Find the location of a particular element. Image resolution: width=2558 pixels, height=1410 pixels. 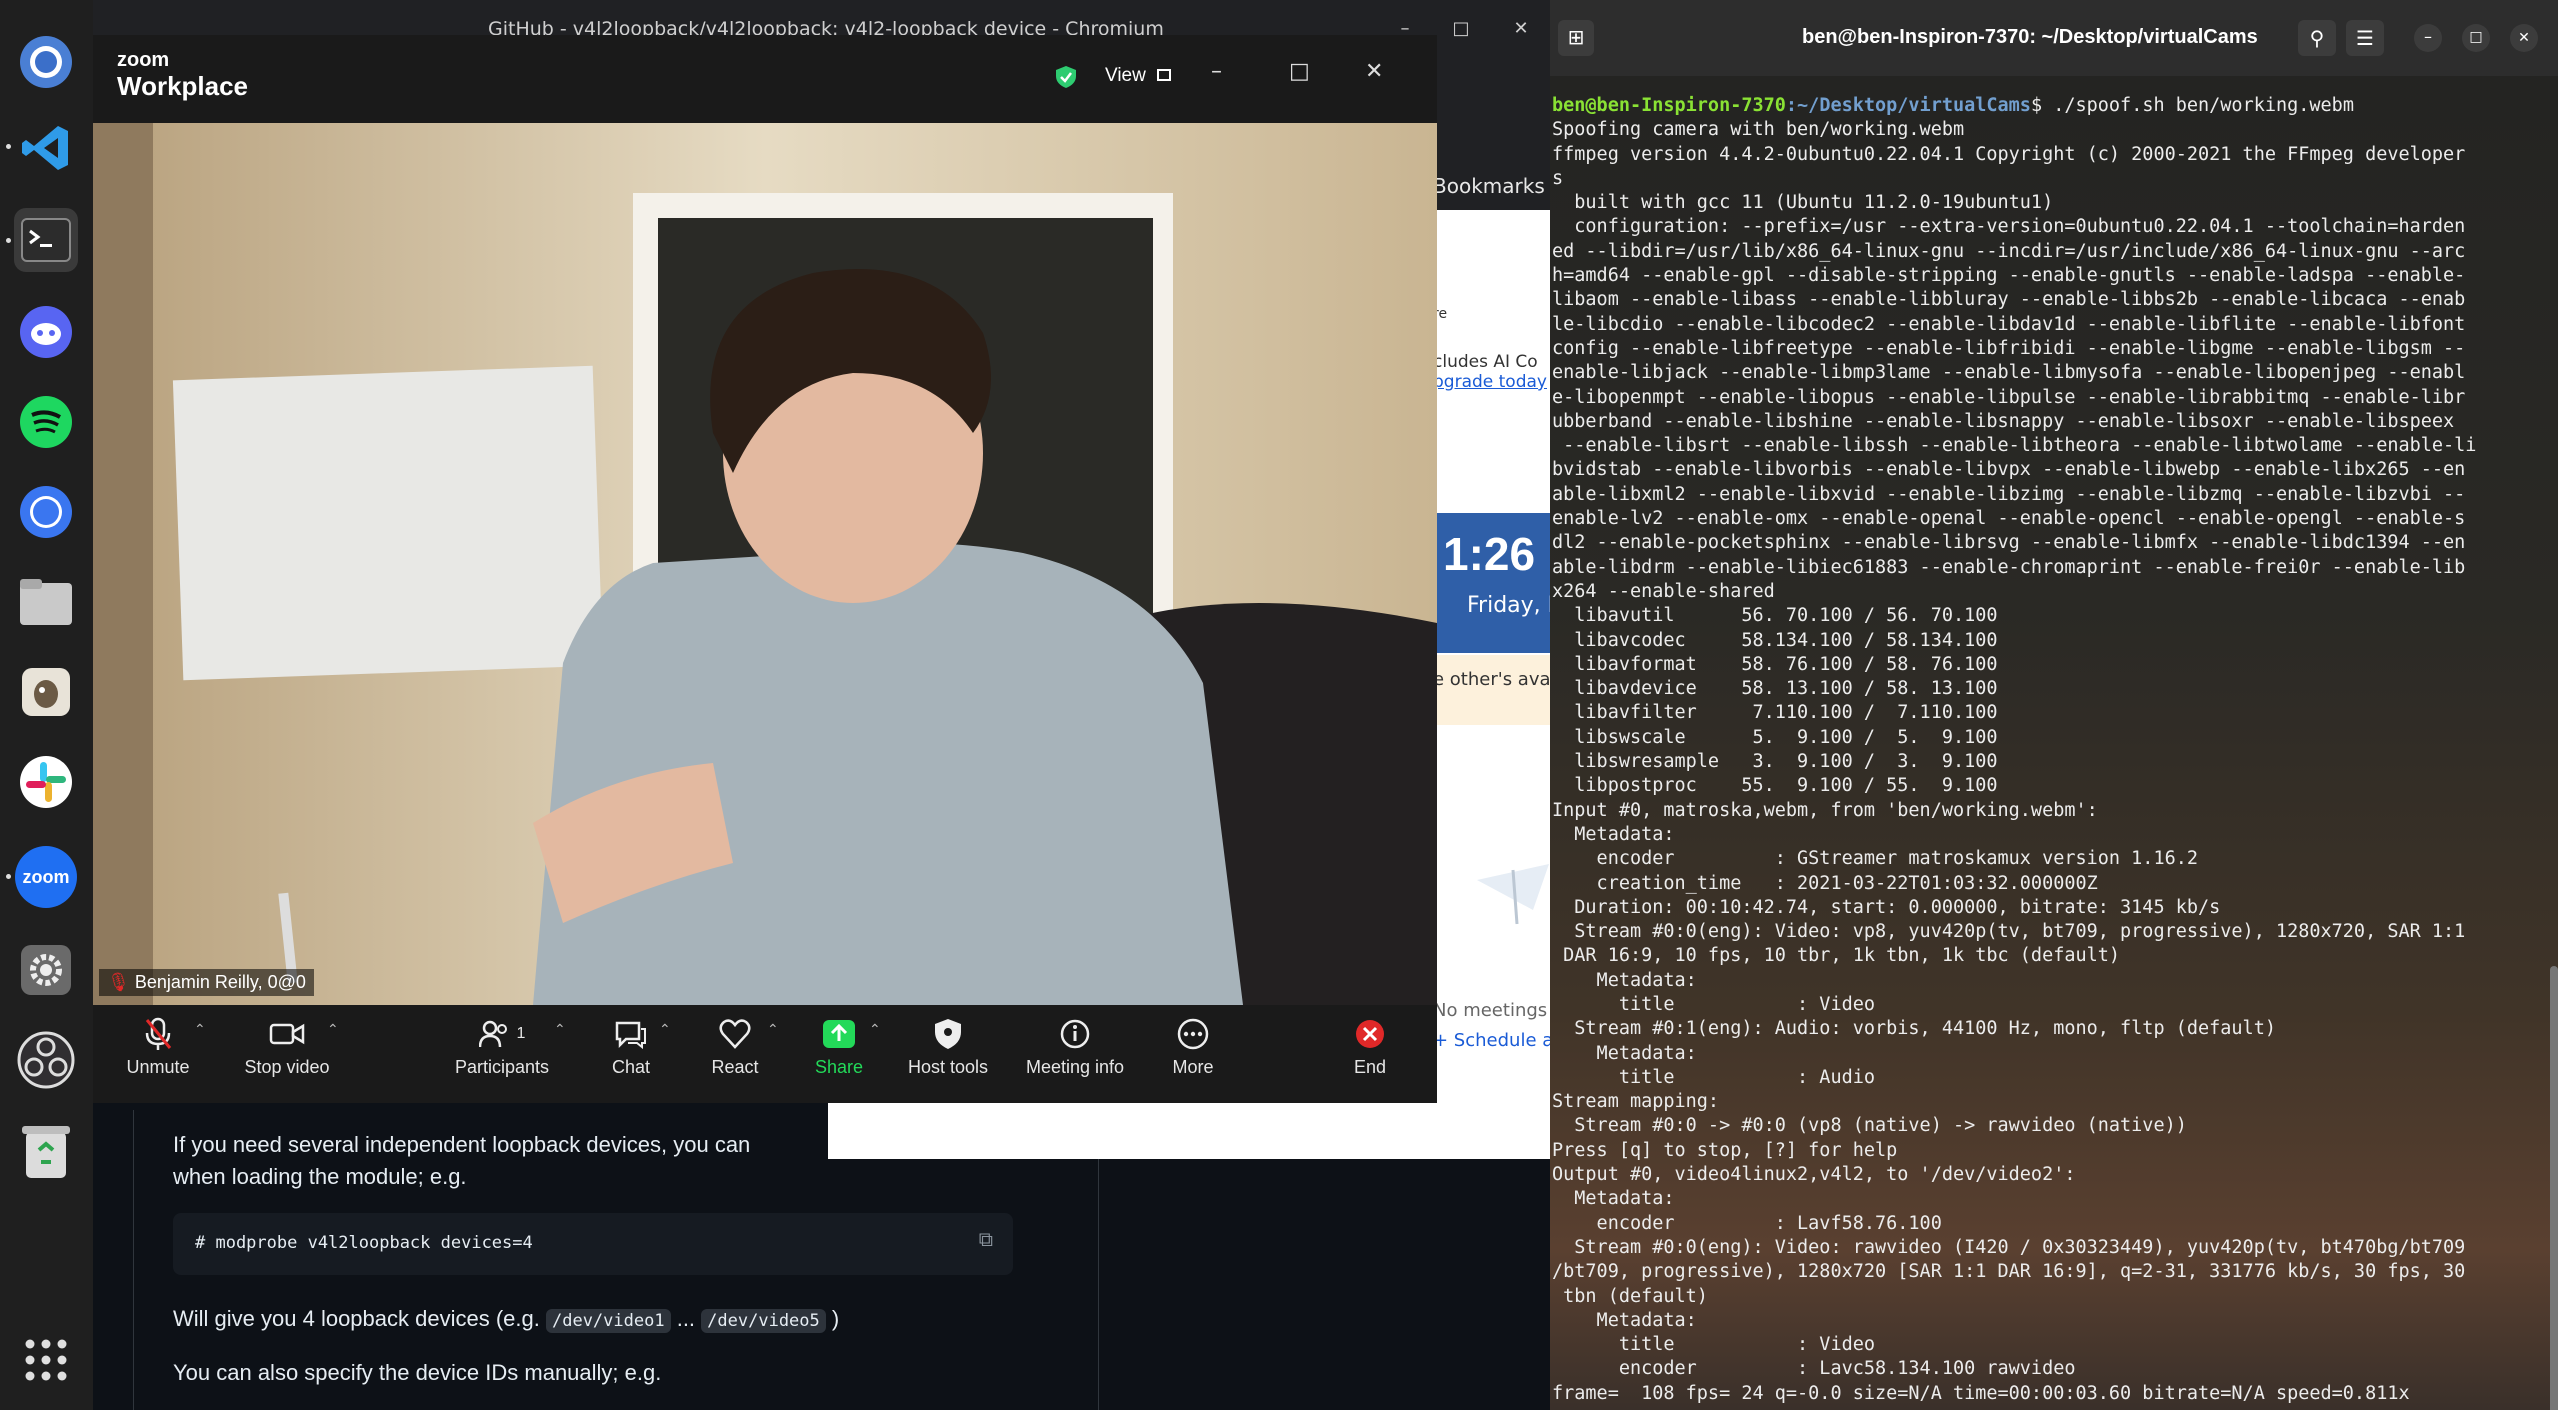

upgrade-link: pgrade today is located at coordinates (1490, 382).